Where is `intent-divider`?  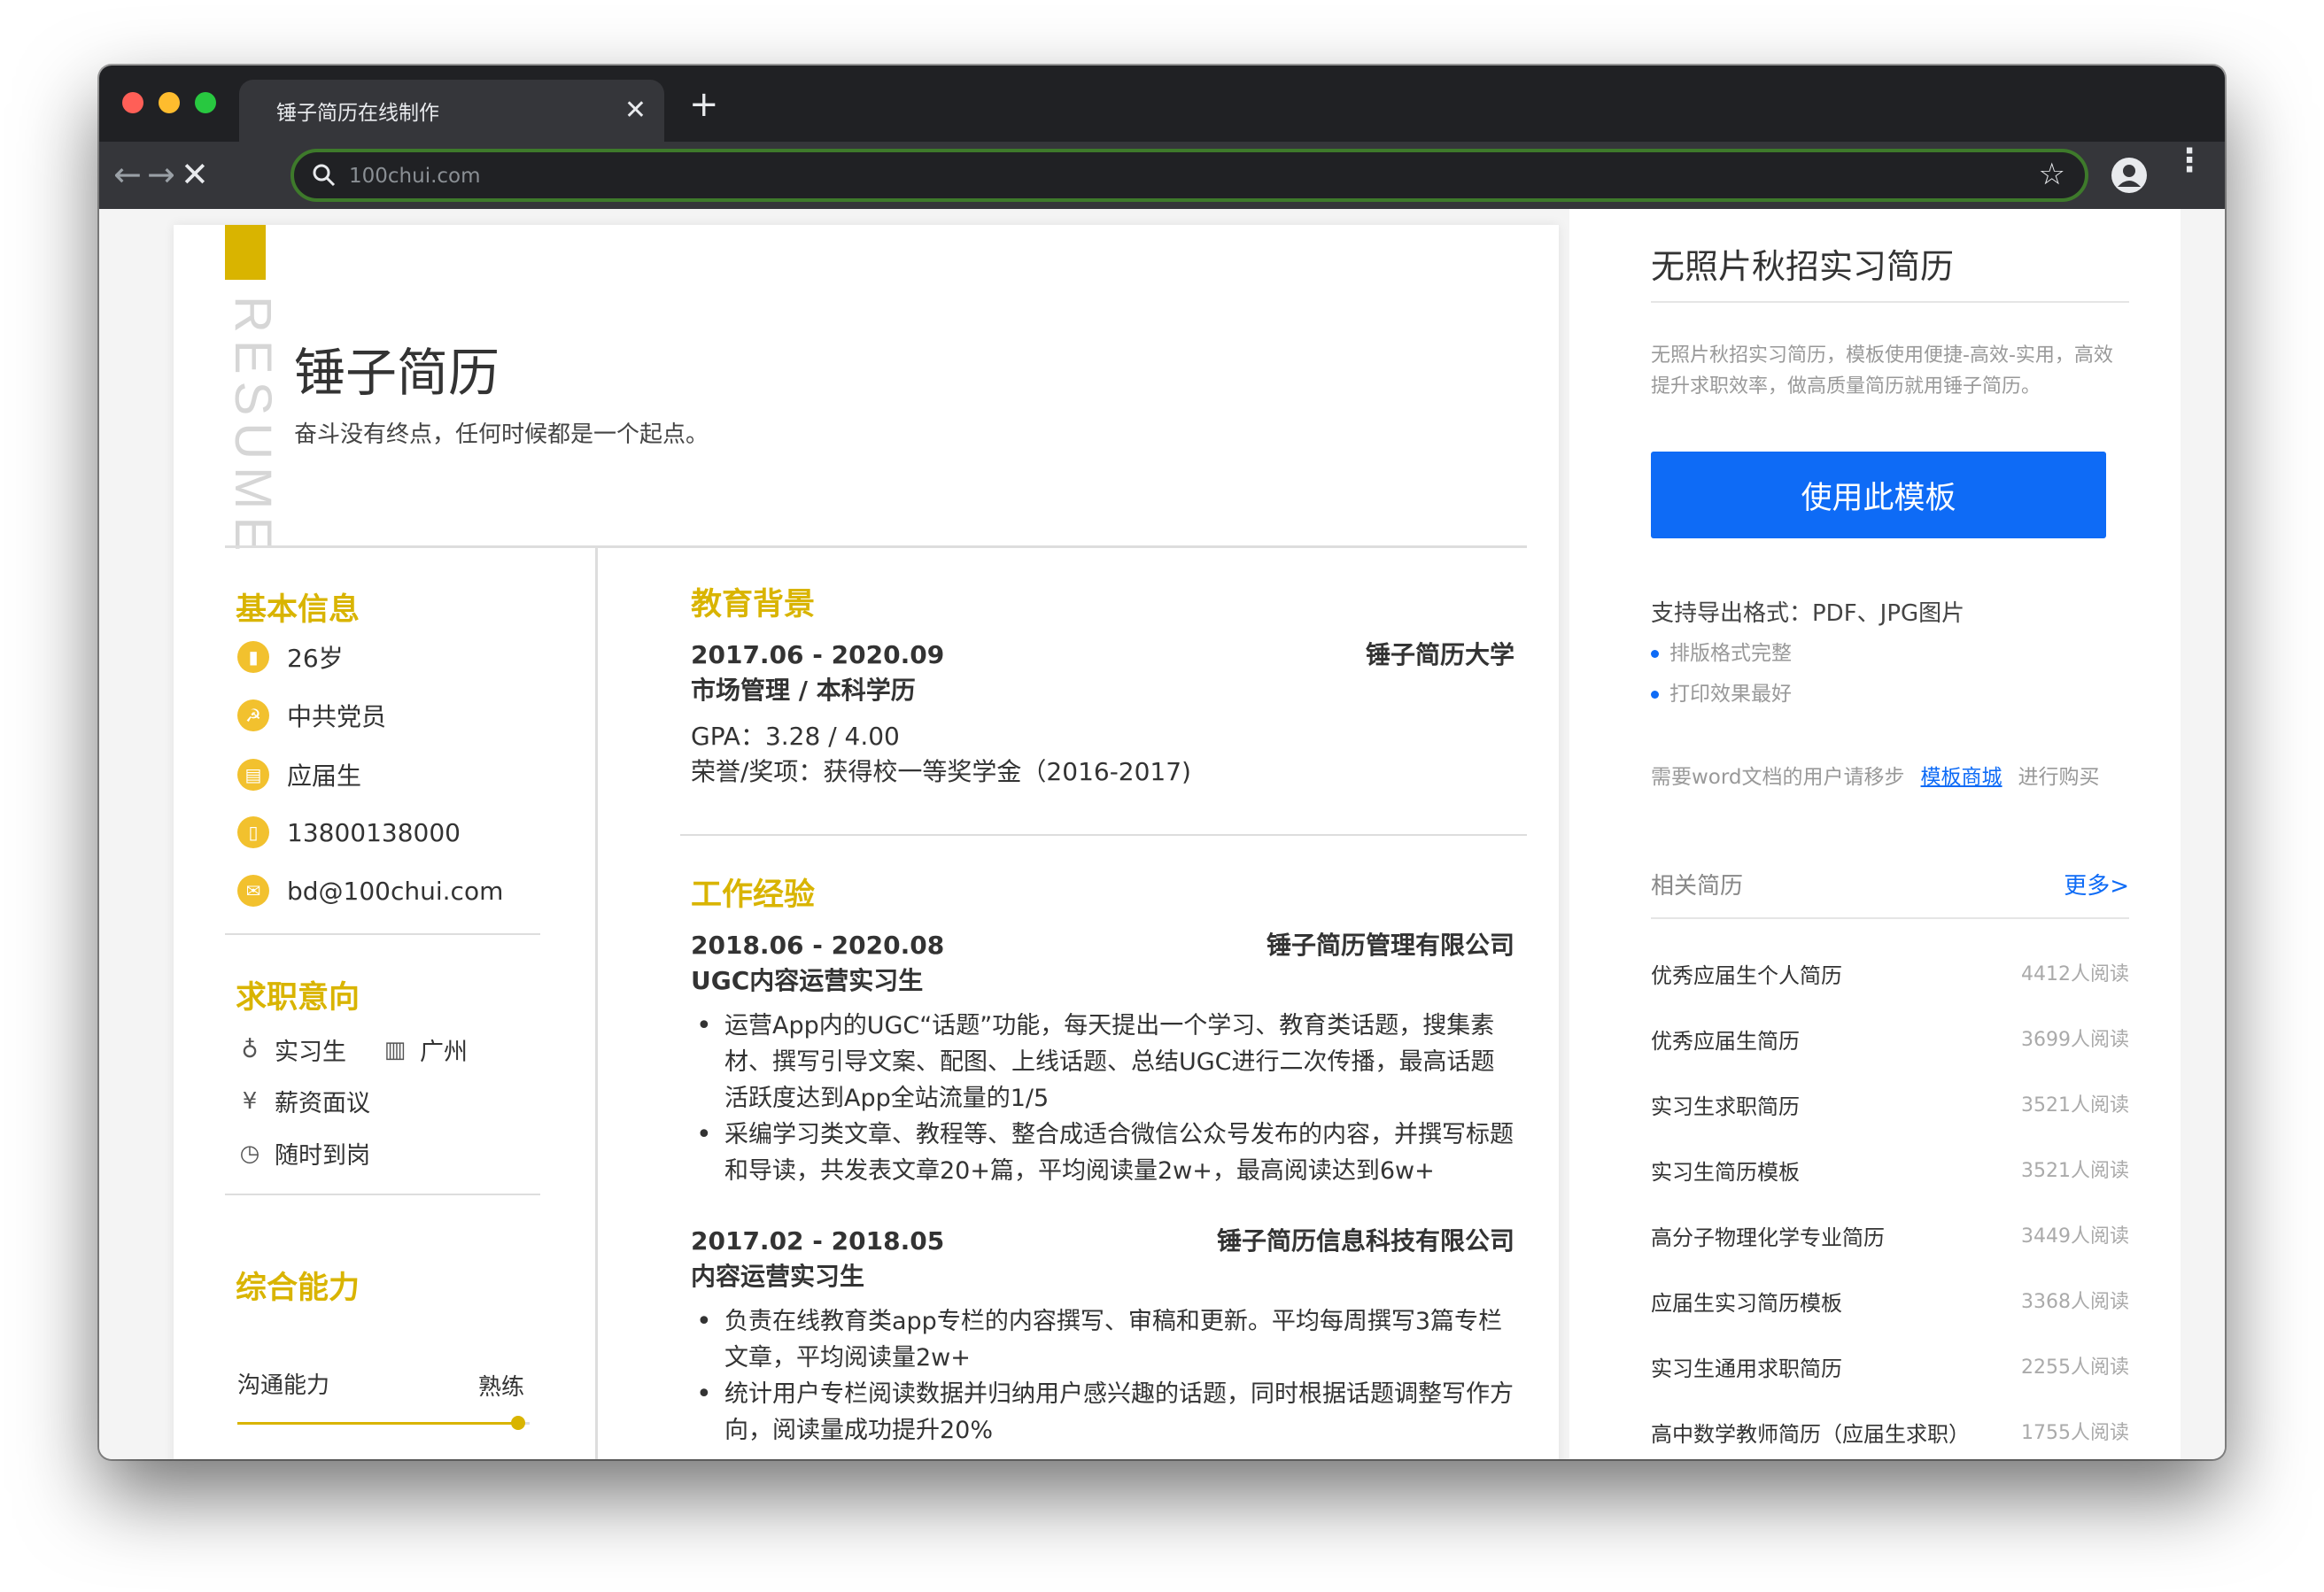 intent-divider is located at coordinates (382, 1194).